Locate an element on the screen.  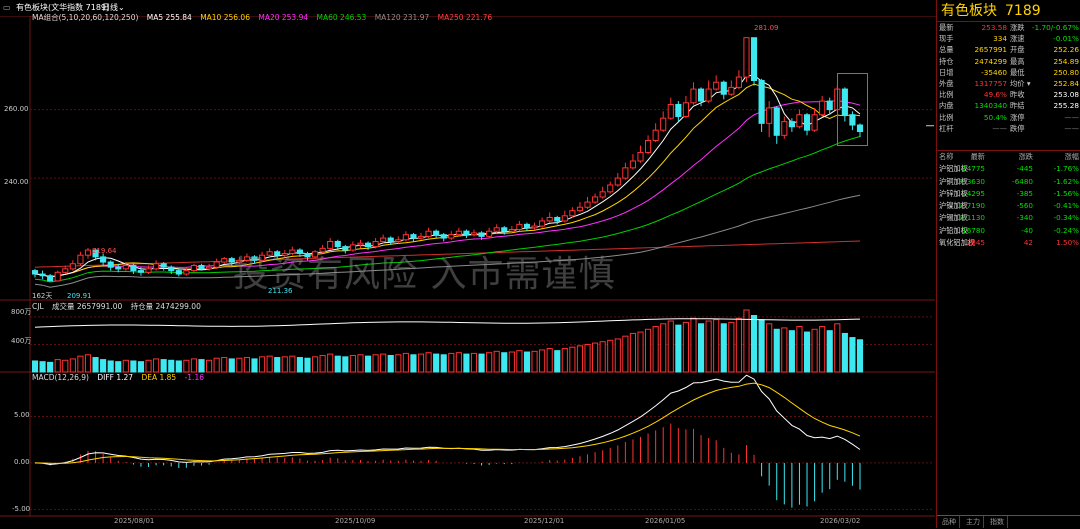
diff-line is located at coordinates (447, 420).